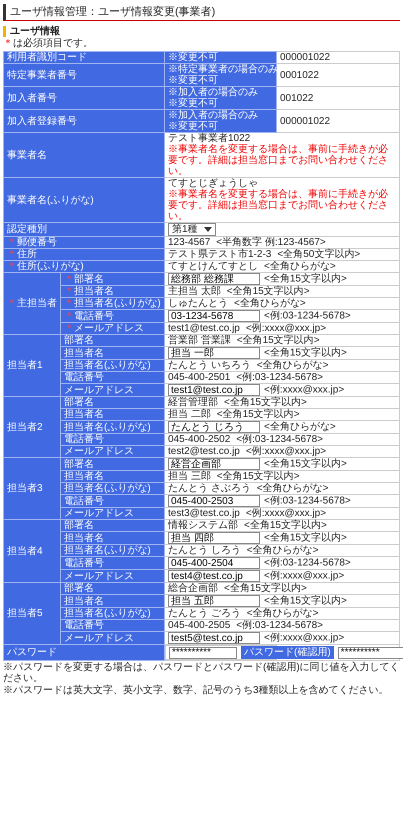 This screenshot has height=822, width=403. I want to click on field-value: 総合企画部, so click(193, 588).